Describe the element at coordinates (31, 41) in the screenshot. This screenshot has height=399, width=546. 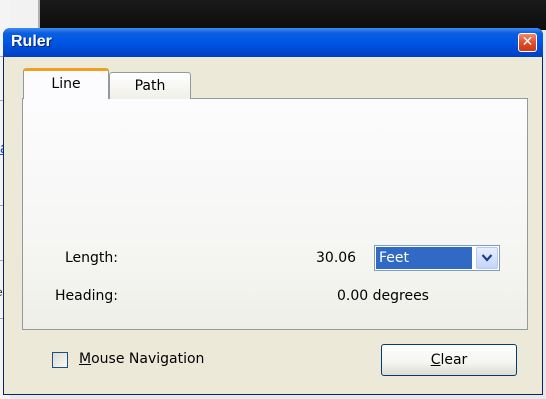
I see `dialog-title: Ruler` at that location.